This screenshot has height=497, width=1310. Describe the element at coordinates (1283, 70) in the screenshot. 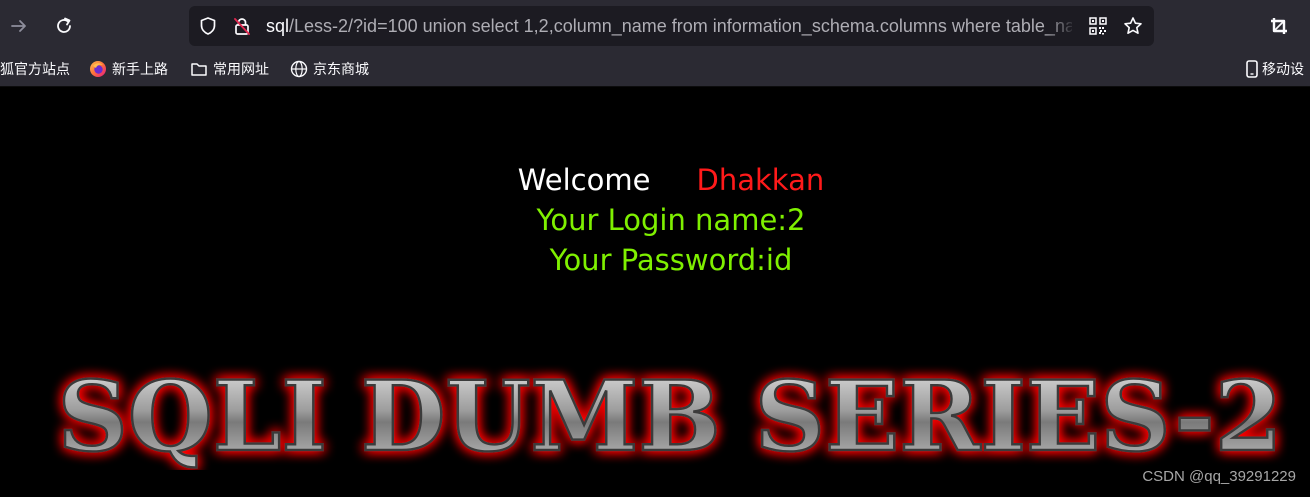

I see `bookmark-label: 移动设` at that location.